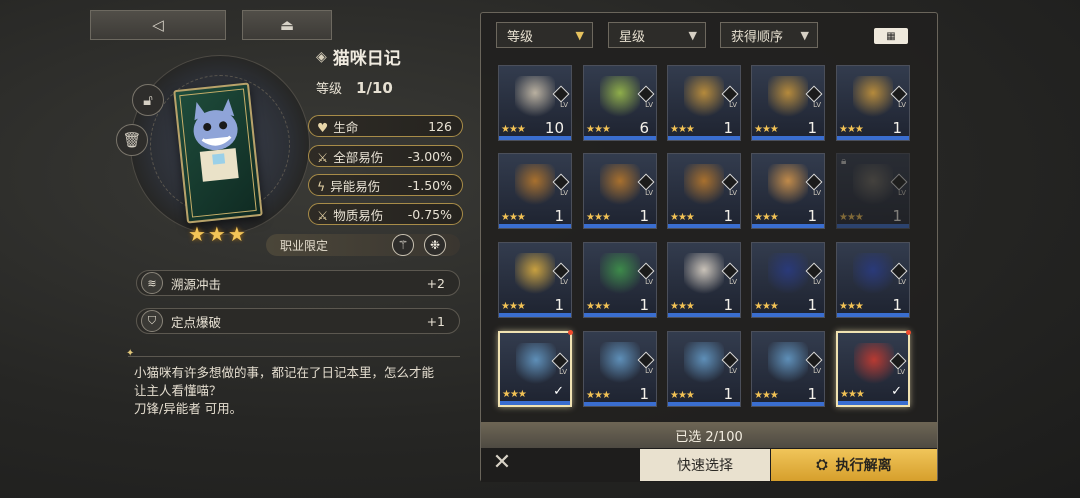 The width and height of the screenshot is (1080, 498). What do you see at coordinates (284, 372) in the screenshot?
I see `description-line: 小猫咪有许多想做的事，都记在了日记本里，怎么才能` at bounding box center [284, 372].